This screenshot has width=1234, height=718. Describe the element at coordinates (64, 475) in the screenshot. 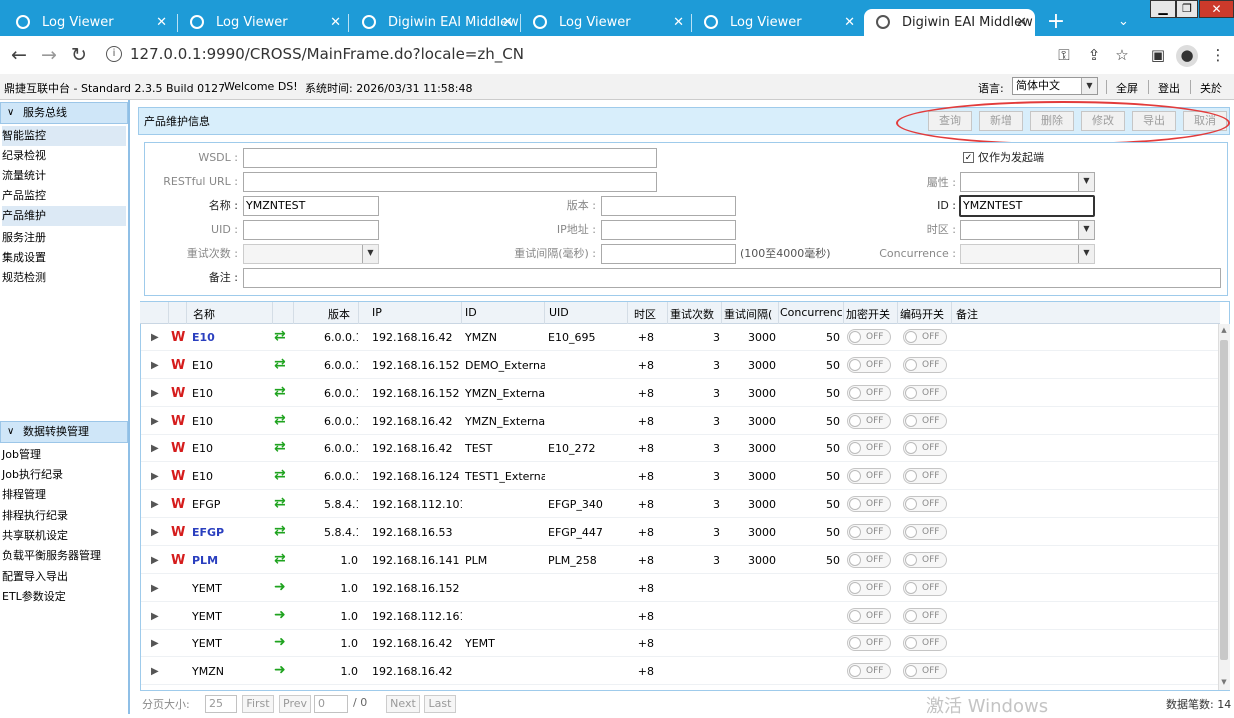

I see `sidebar-item: Job执行纪录` at that location.